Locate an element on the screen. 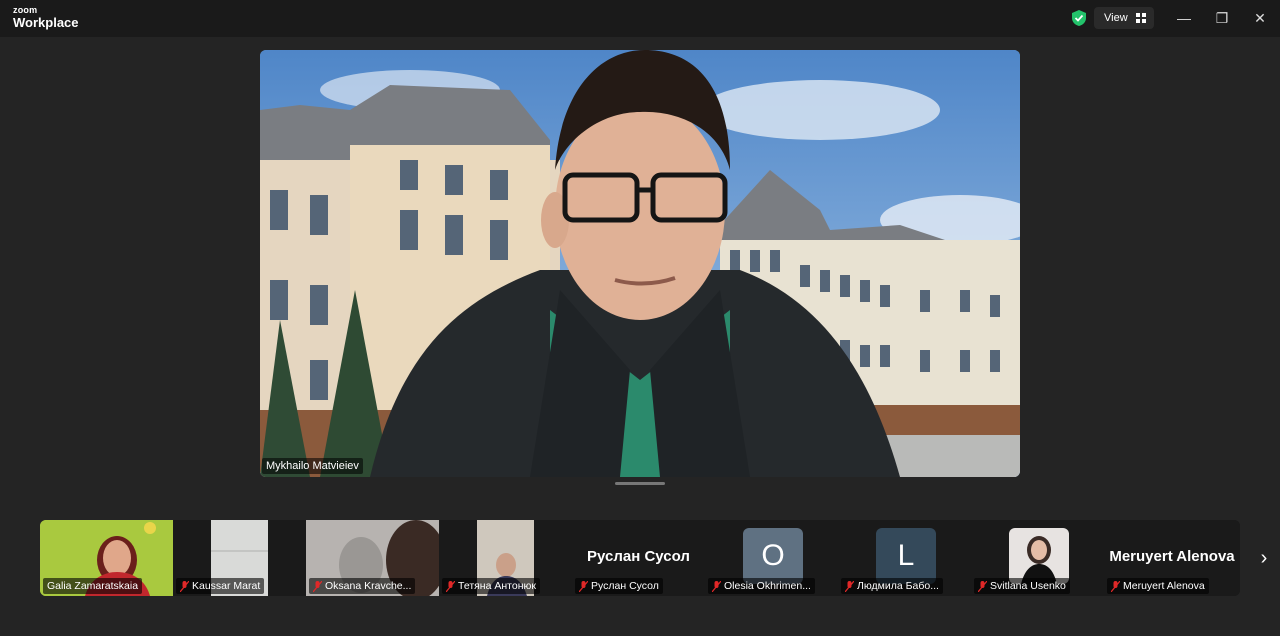 Image resolution: width=1280 pixels, height=636 pixels. participant-name-label: Тетяна Антонюк is located at coordinates (491, 586).